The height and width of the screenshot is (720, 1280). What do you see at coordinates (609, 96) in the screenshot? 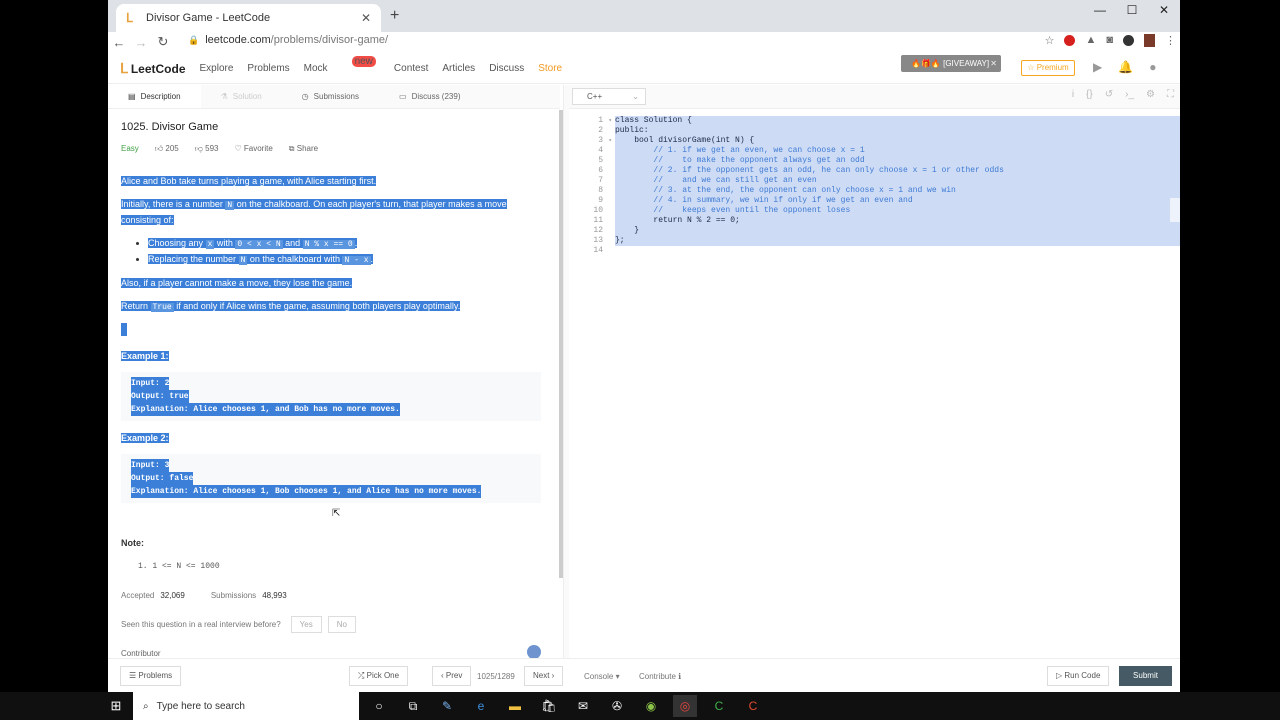
I see `language-select: C++ ⌄` at bounding box center [609, 96].